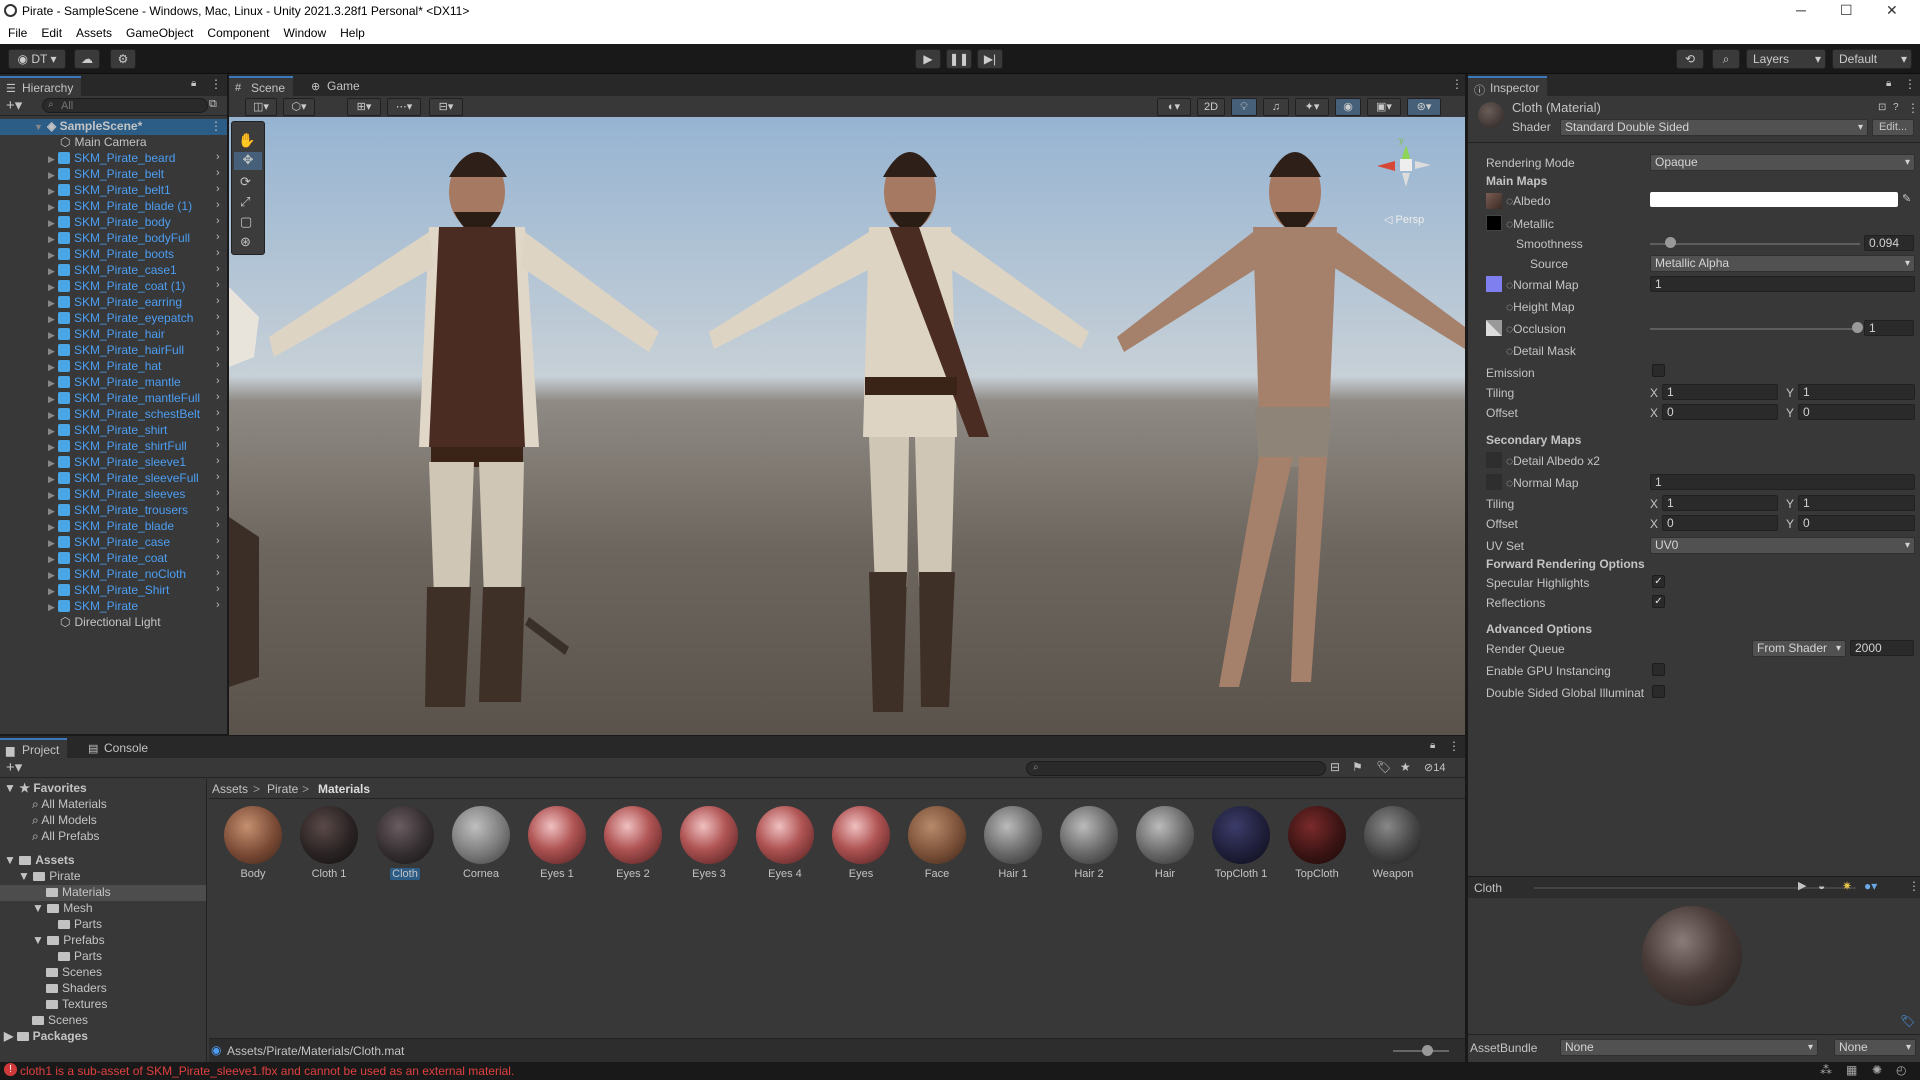 This screenshot has width=1920, height=1080. Describe the element at coordinates (1907, 1021) in the screenshot. I see `label-tag-icon: 🏷︎` at that location.